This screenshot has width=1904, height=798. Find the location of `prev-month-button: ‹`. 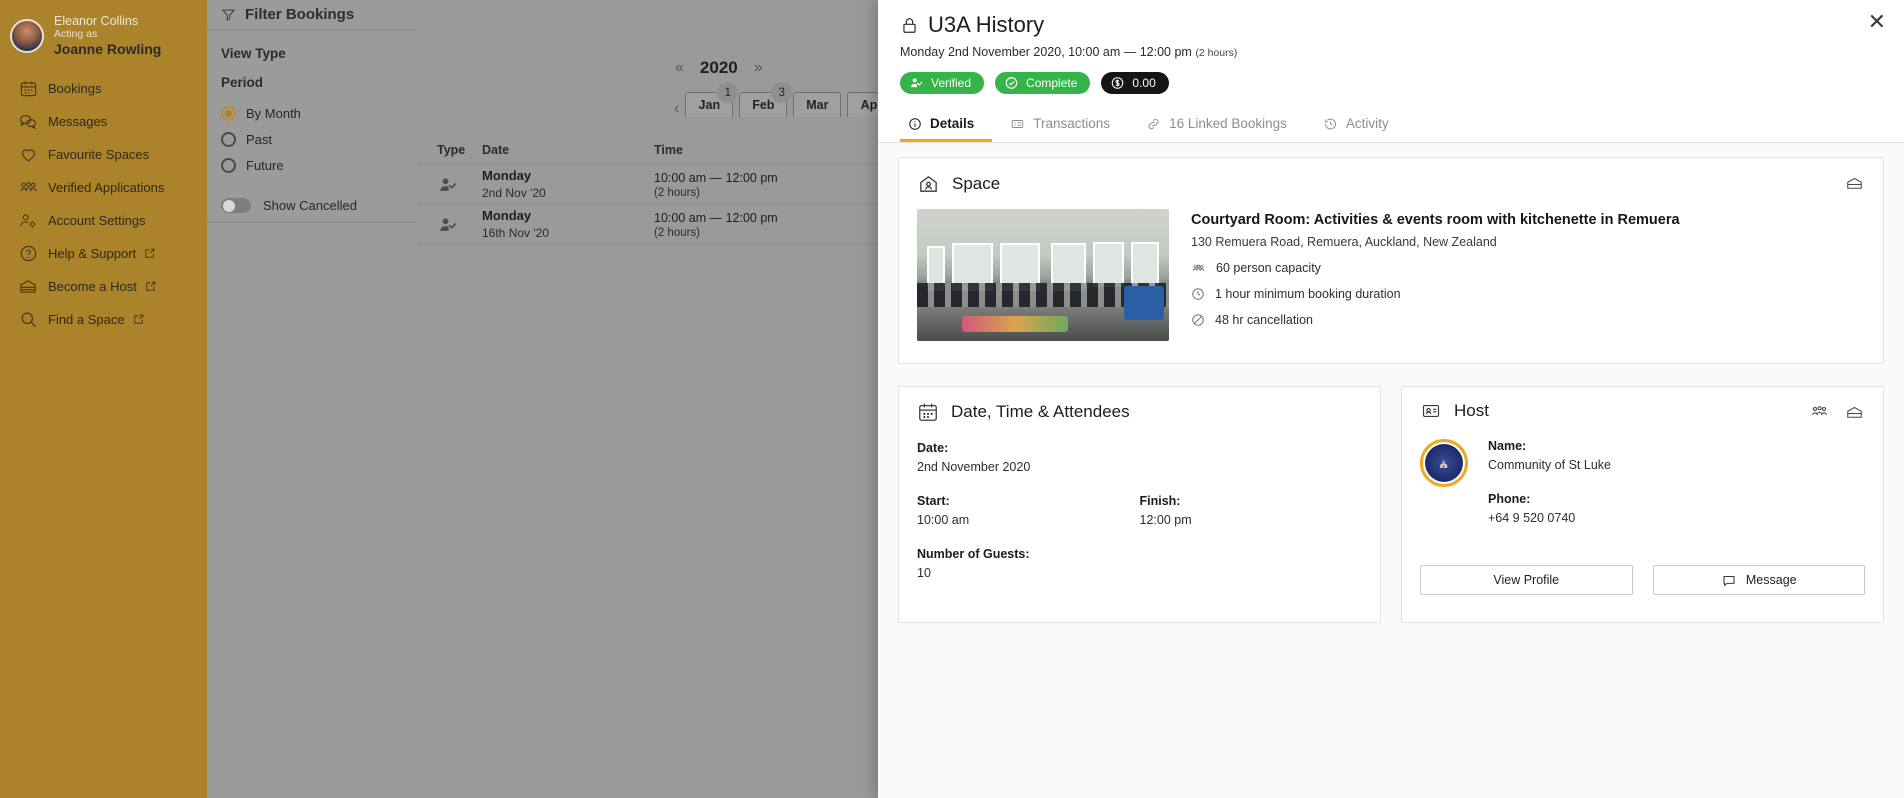

prev-month-button: ‹ is located at coordinates (676, 109).